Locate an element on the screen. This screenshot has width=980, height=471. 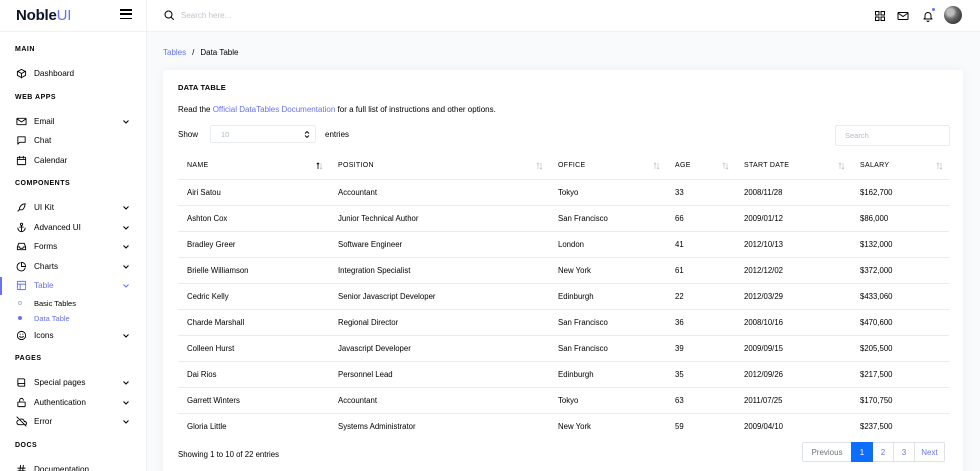
column-header-age: AGE is located at coordinates (700, 166).